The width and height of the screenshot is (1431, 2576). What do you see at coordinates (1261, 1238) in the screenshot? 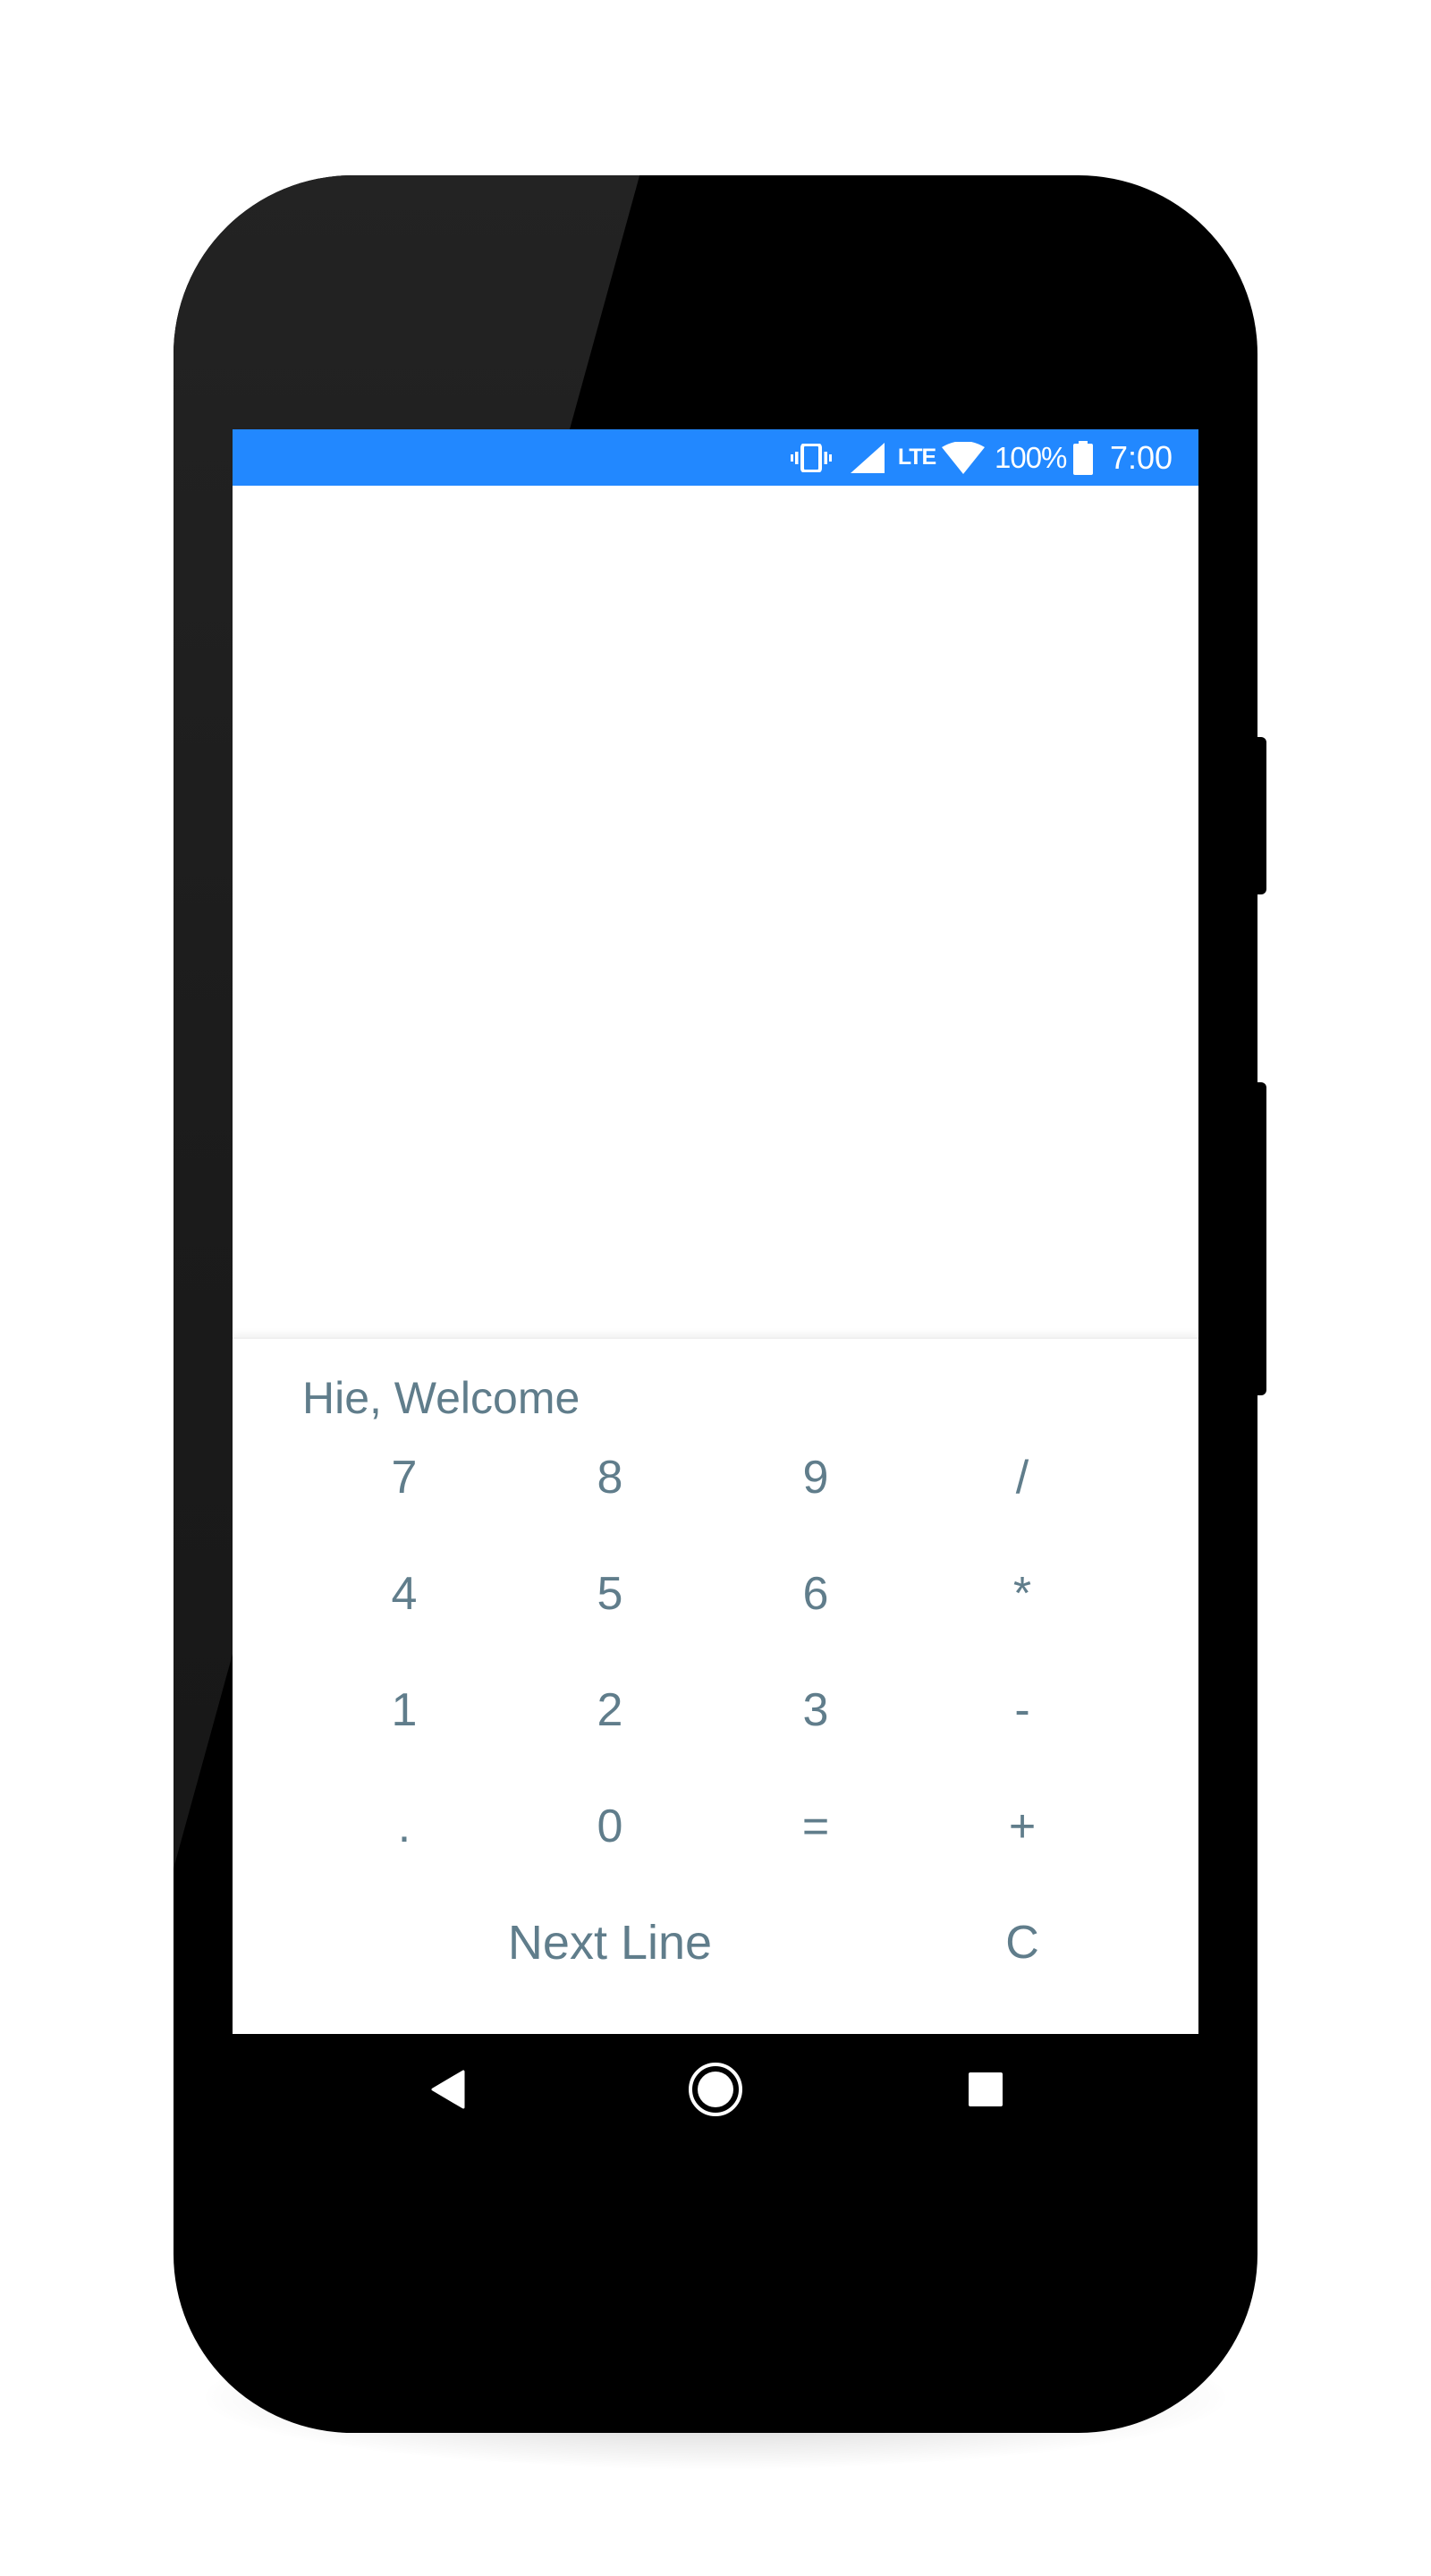
I see `volume-button` at bounding box center [1261, 1238].